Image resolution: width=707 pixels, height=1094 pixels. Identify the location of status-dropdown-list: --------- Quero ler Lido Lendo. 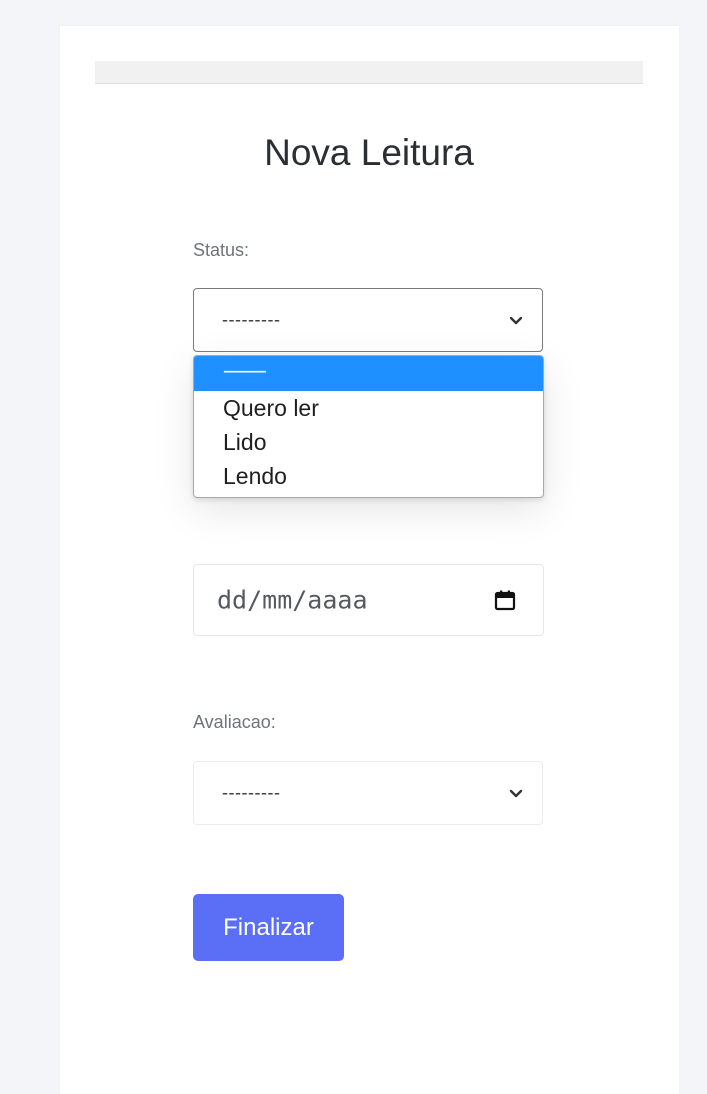
(368, 426).